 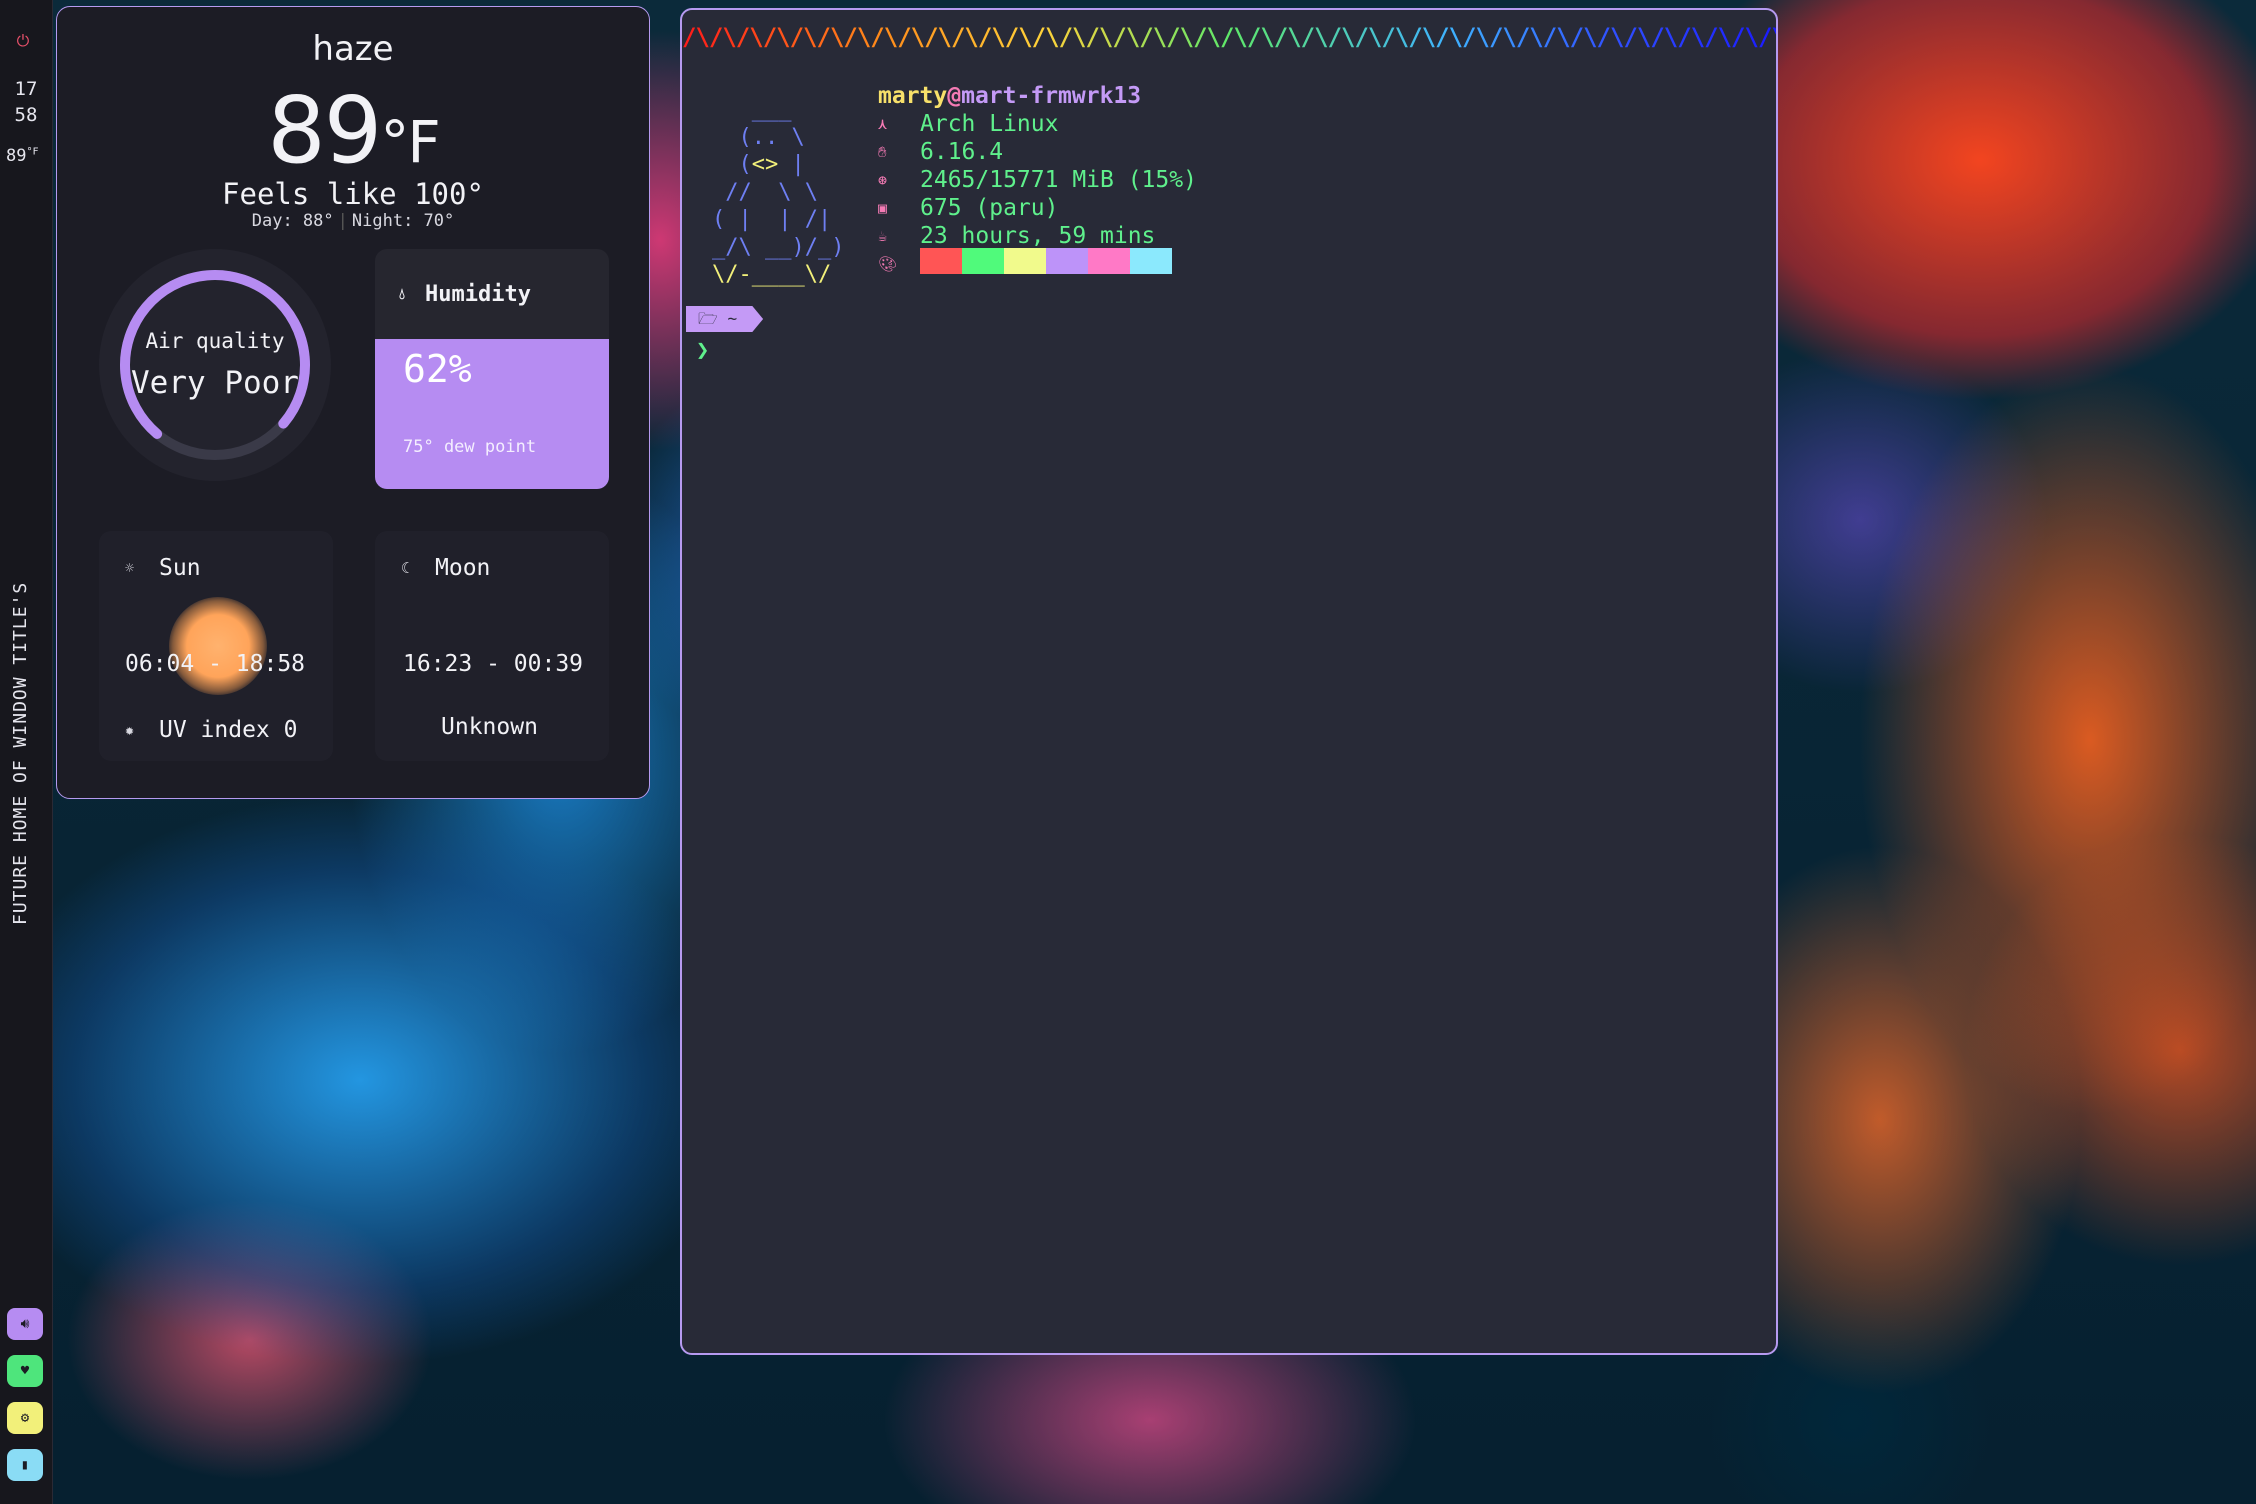 I want to click on air-quality-value: Very Poor, so click(x=215, y=383).